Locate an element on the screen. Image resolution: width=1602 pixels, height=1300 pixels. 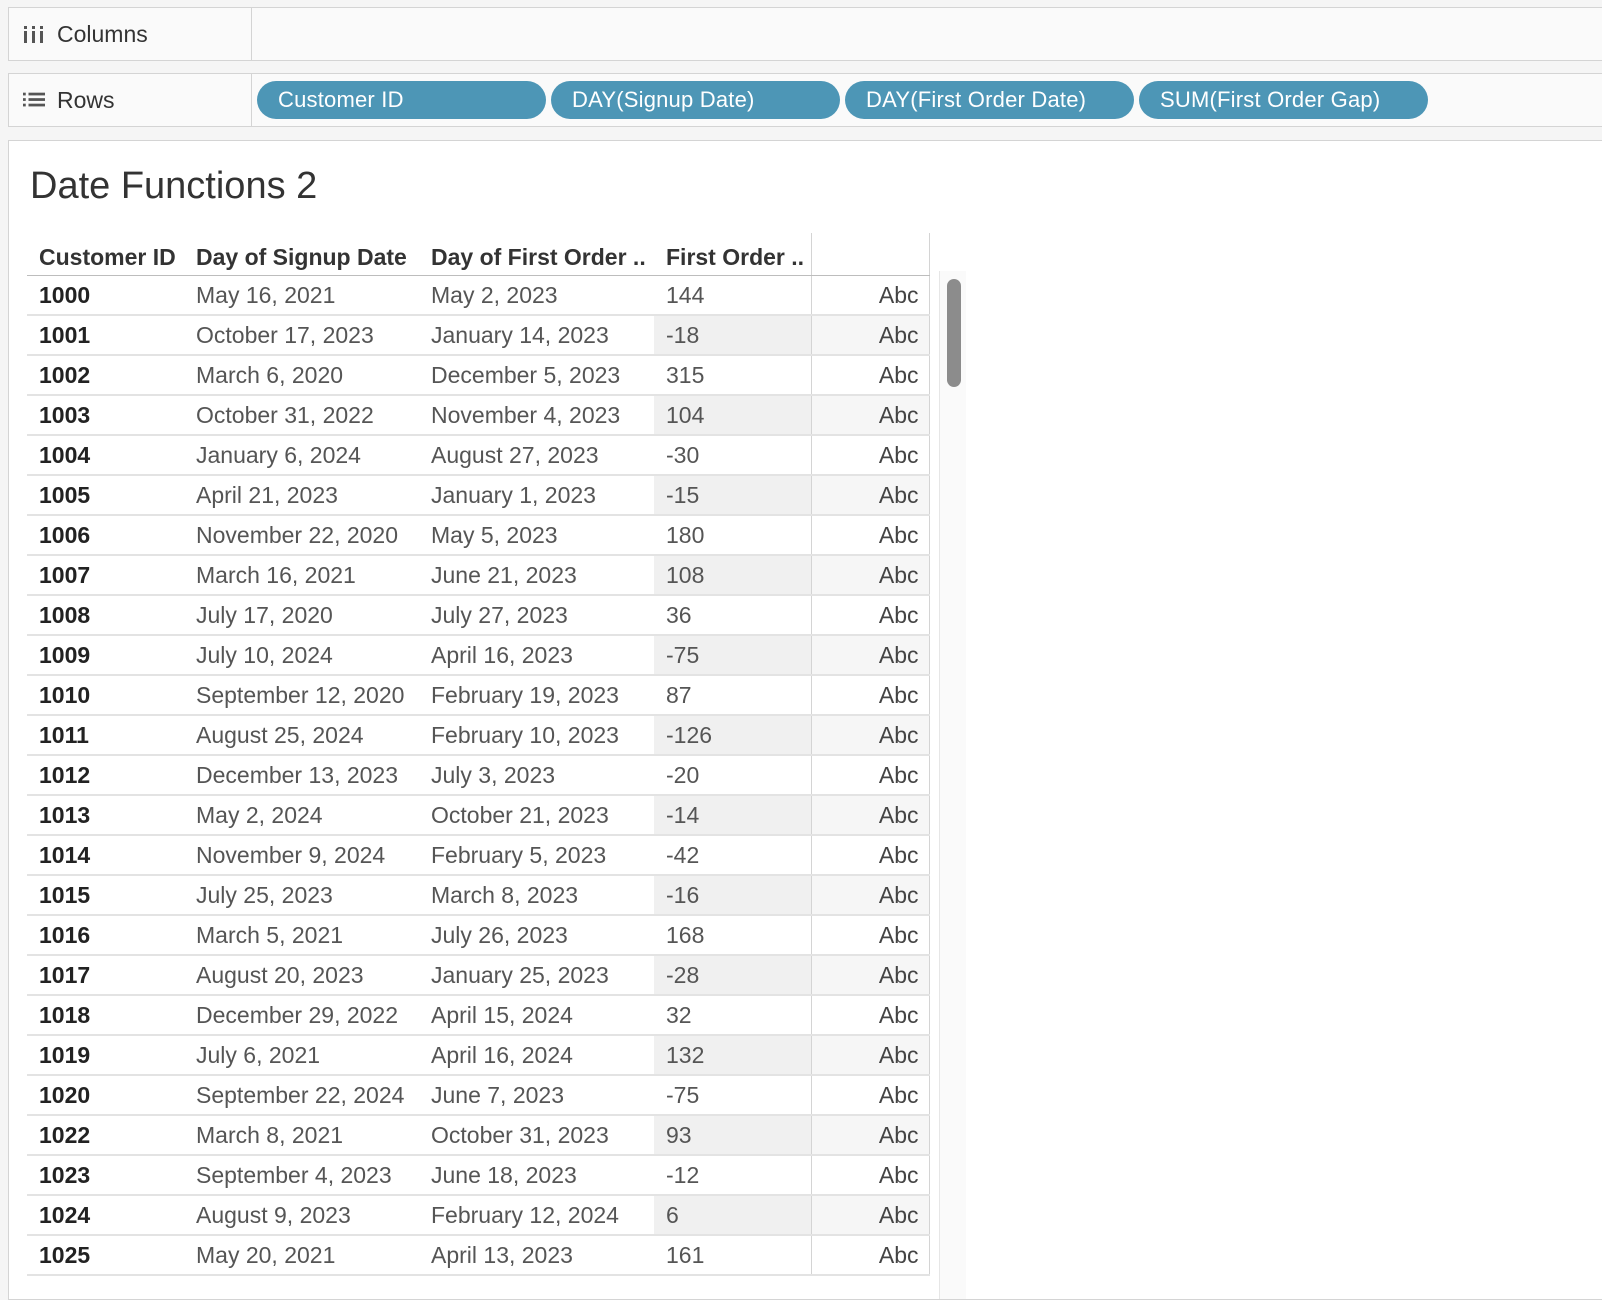
table-row: 1008 July 17, 2020 July 27, 2023 36 Abc is located at coordinates (478, 615).